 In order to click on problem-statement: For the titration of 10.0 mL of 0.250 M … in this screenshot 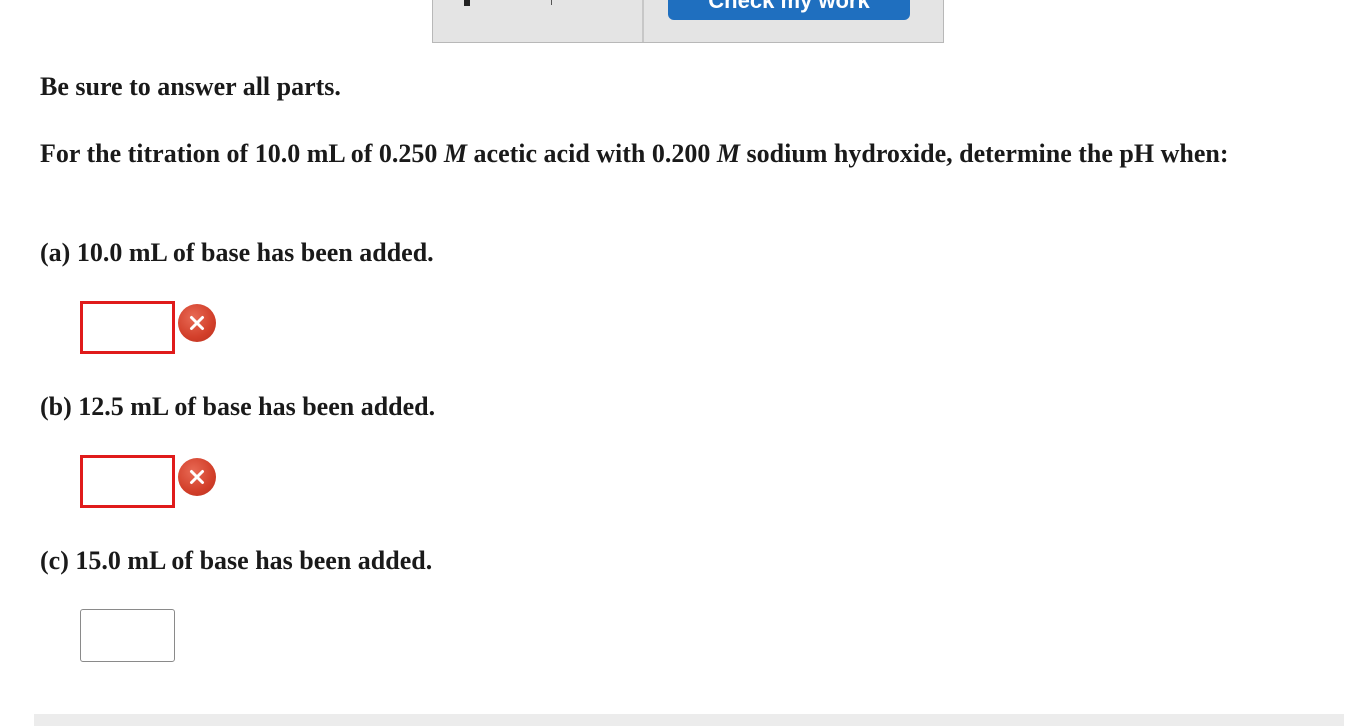, I will do `click(685, 153)`.